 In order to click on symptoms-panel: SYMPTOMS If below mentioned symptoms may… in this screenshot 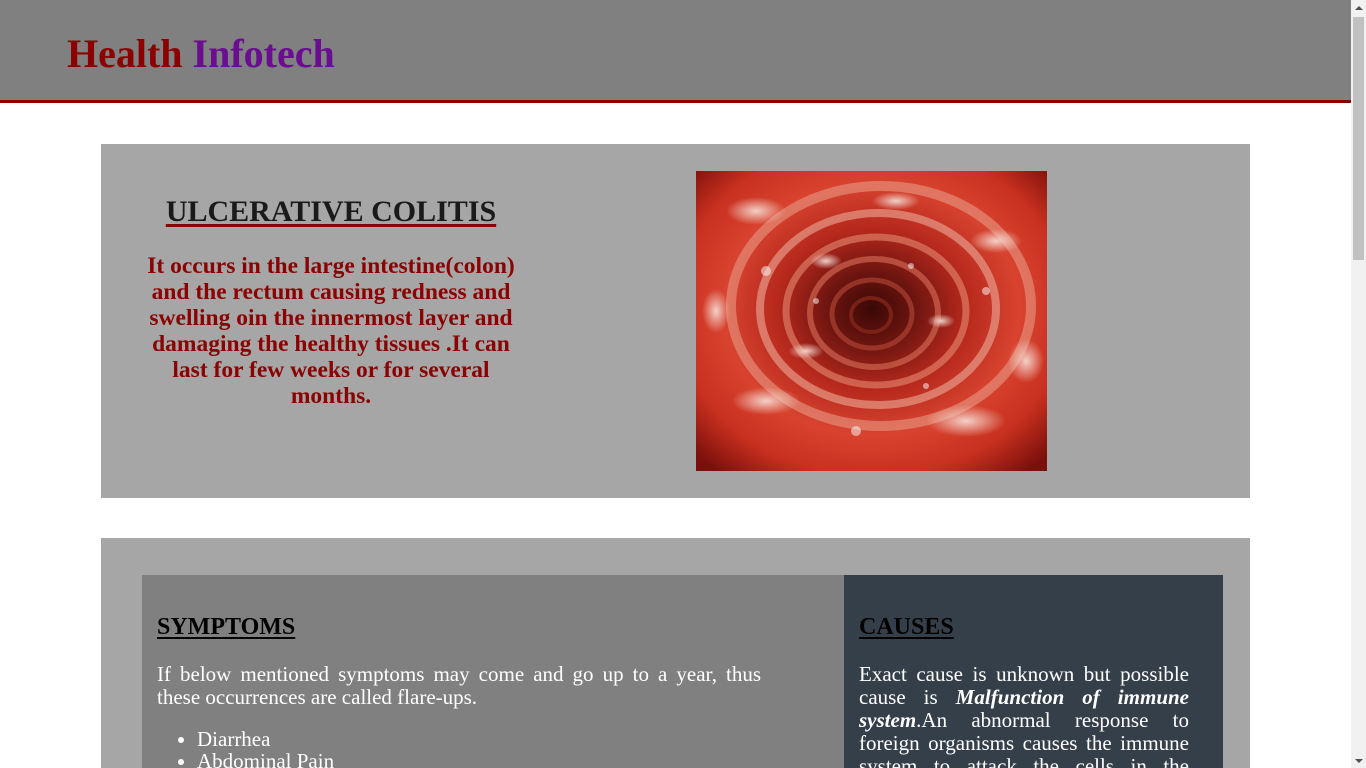, I will do `click(493, 671)`.